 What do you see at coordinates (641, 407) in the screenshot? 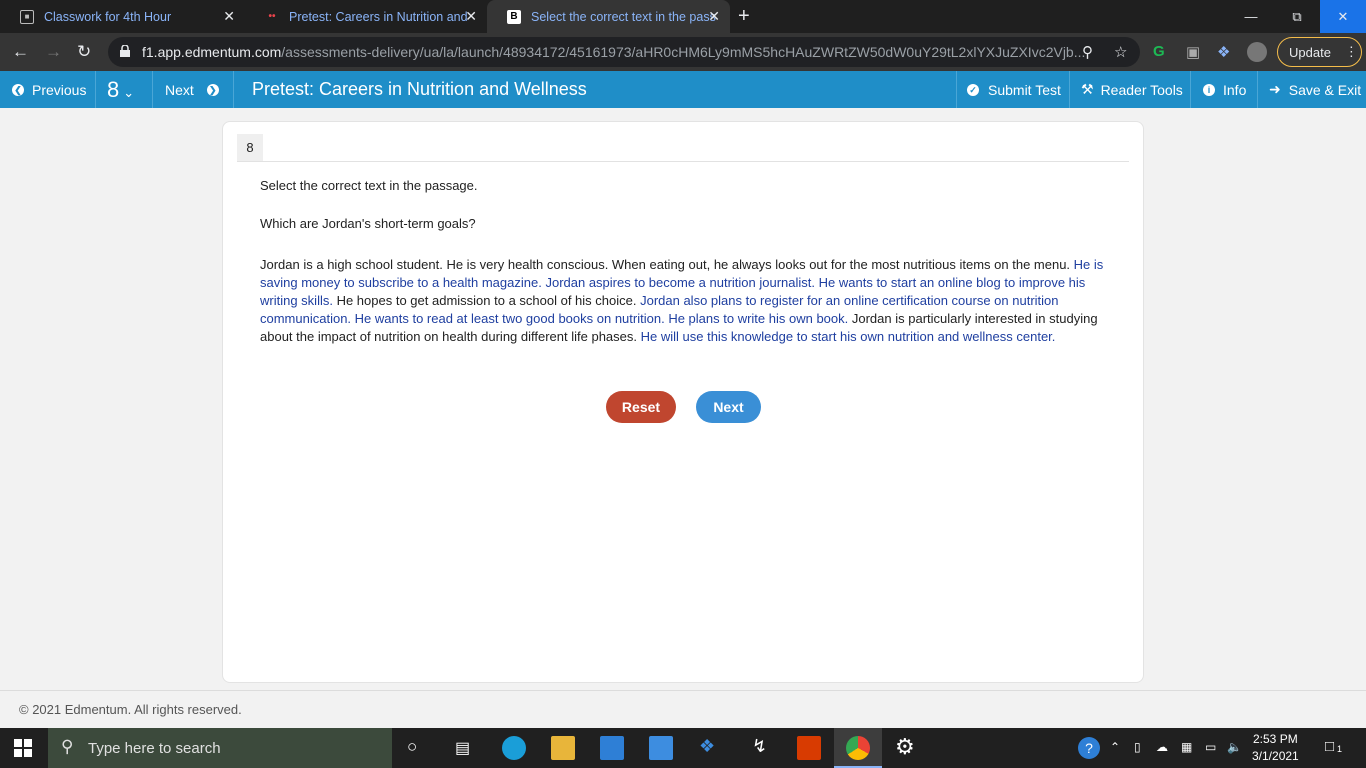
I see `reset-button: Reset` at bounding box center [641, 407].